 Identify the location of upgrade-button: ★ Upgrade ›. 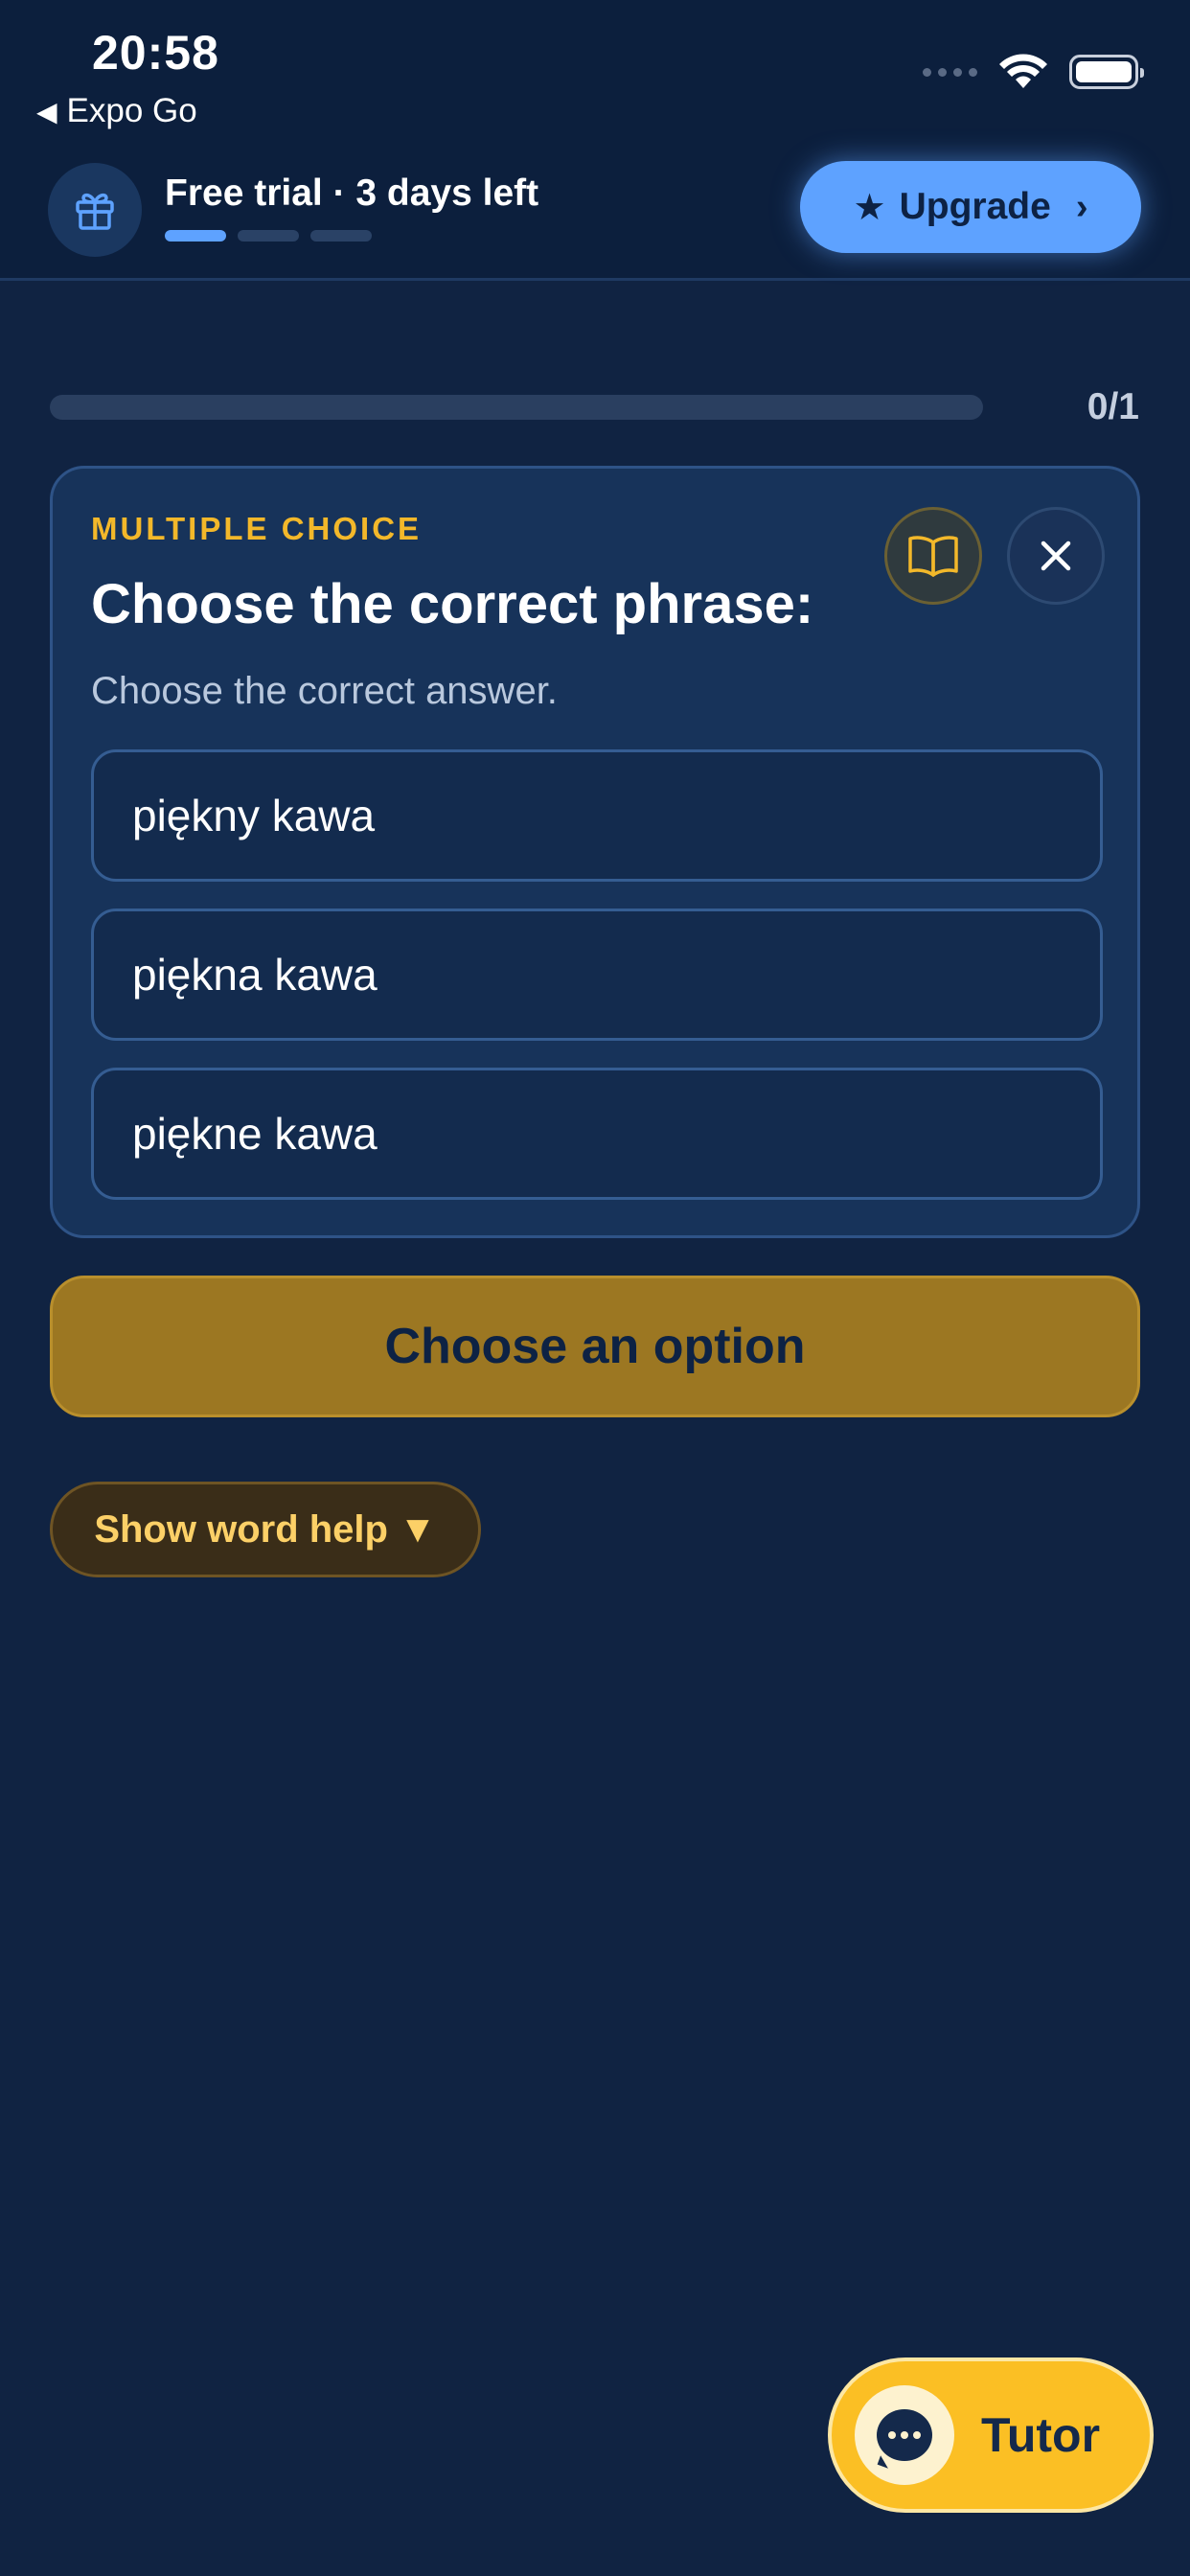
(971, 207).